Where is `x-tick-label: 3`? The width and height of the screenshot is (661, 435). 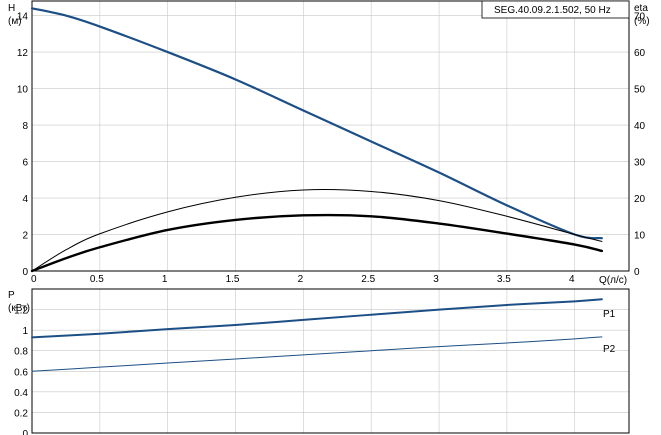 x-tick-label: 3 is located at coordinates (436, 279).